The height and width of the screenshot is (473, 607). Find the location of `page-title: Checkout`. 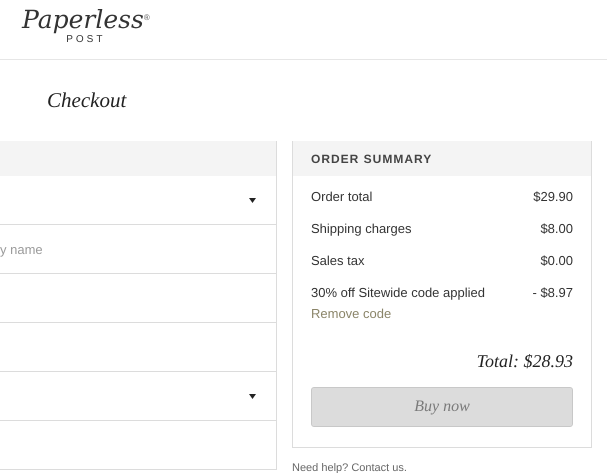

page-title: Checkout is located at coordinates (87, 100).